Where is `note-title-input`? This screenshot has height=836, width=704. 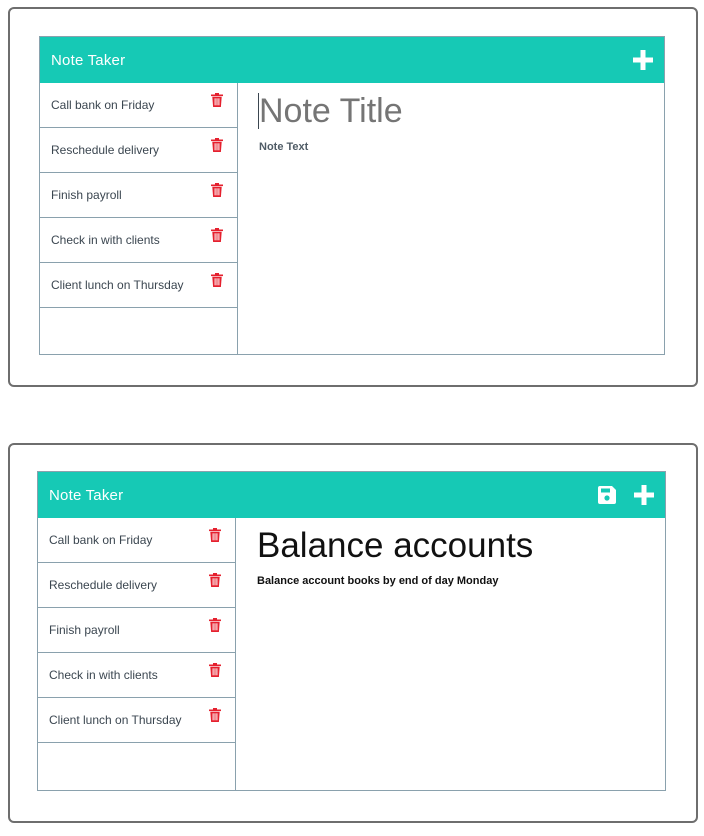 note-title-input is located at coordinates (449, 111).